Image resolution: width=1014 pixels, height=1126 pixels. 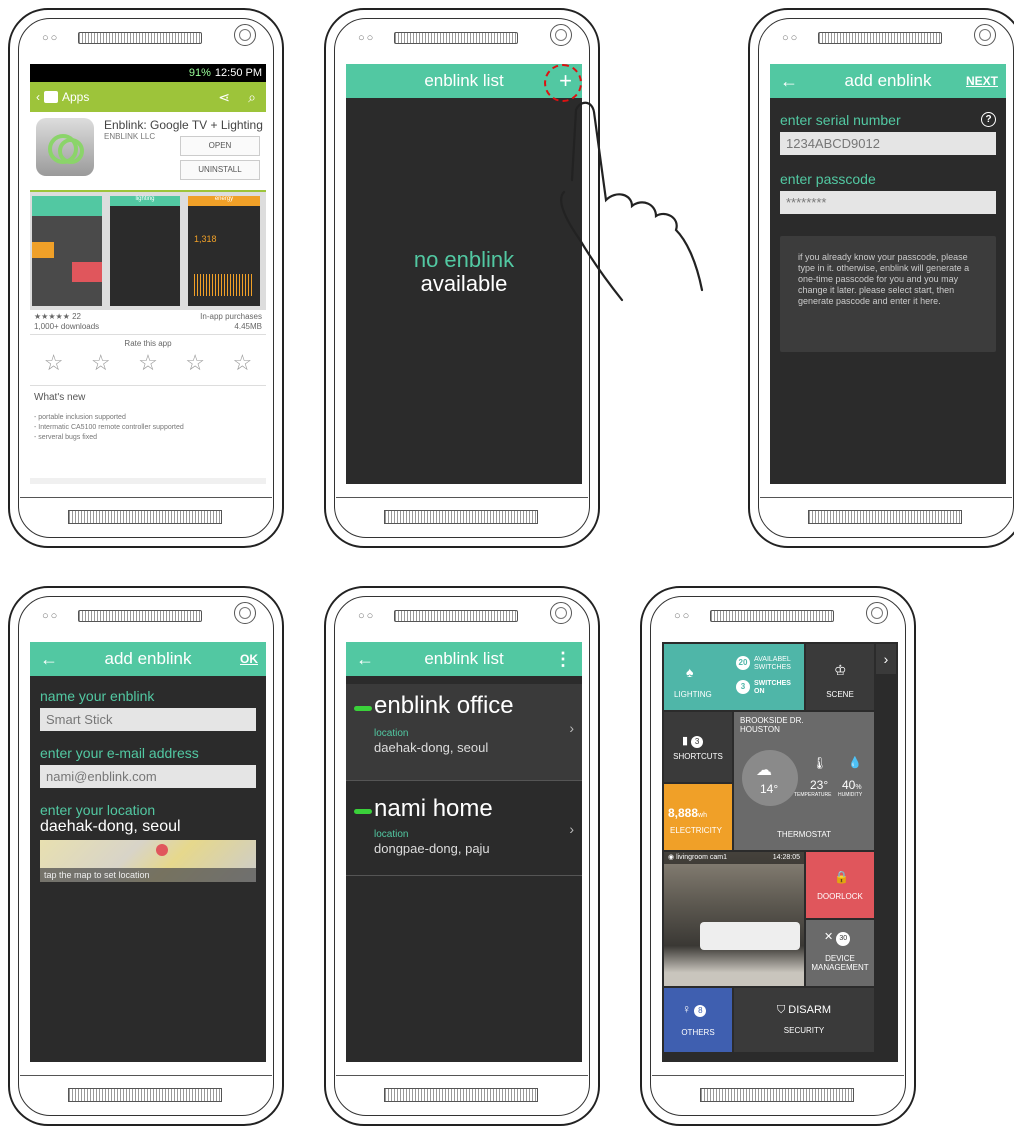 I want to click on others-label: OTHERS, so click(x=698, y=1032).